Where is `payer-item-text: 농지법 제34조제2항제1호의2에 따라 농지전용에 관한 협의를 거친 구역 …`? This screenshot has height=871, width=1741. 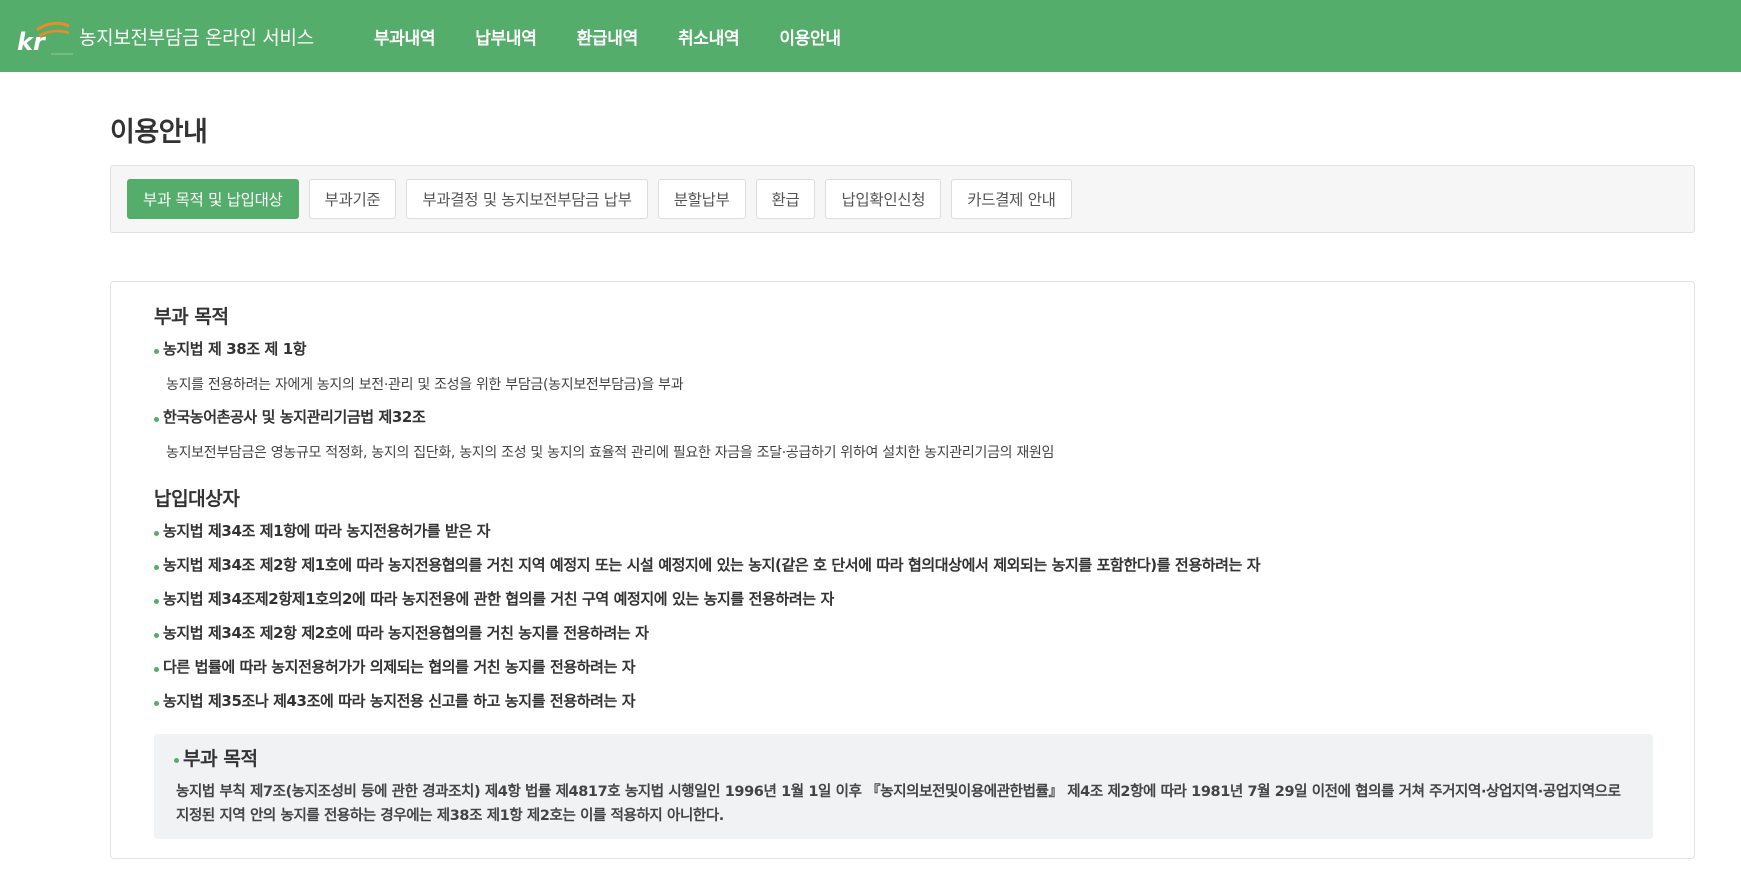 payer-item-text: 농지법 제34조제2항제1호의2에 따라 농지전용에 관한 협의를 거친 구역 … is located at coordinates (498, 599).